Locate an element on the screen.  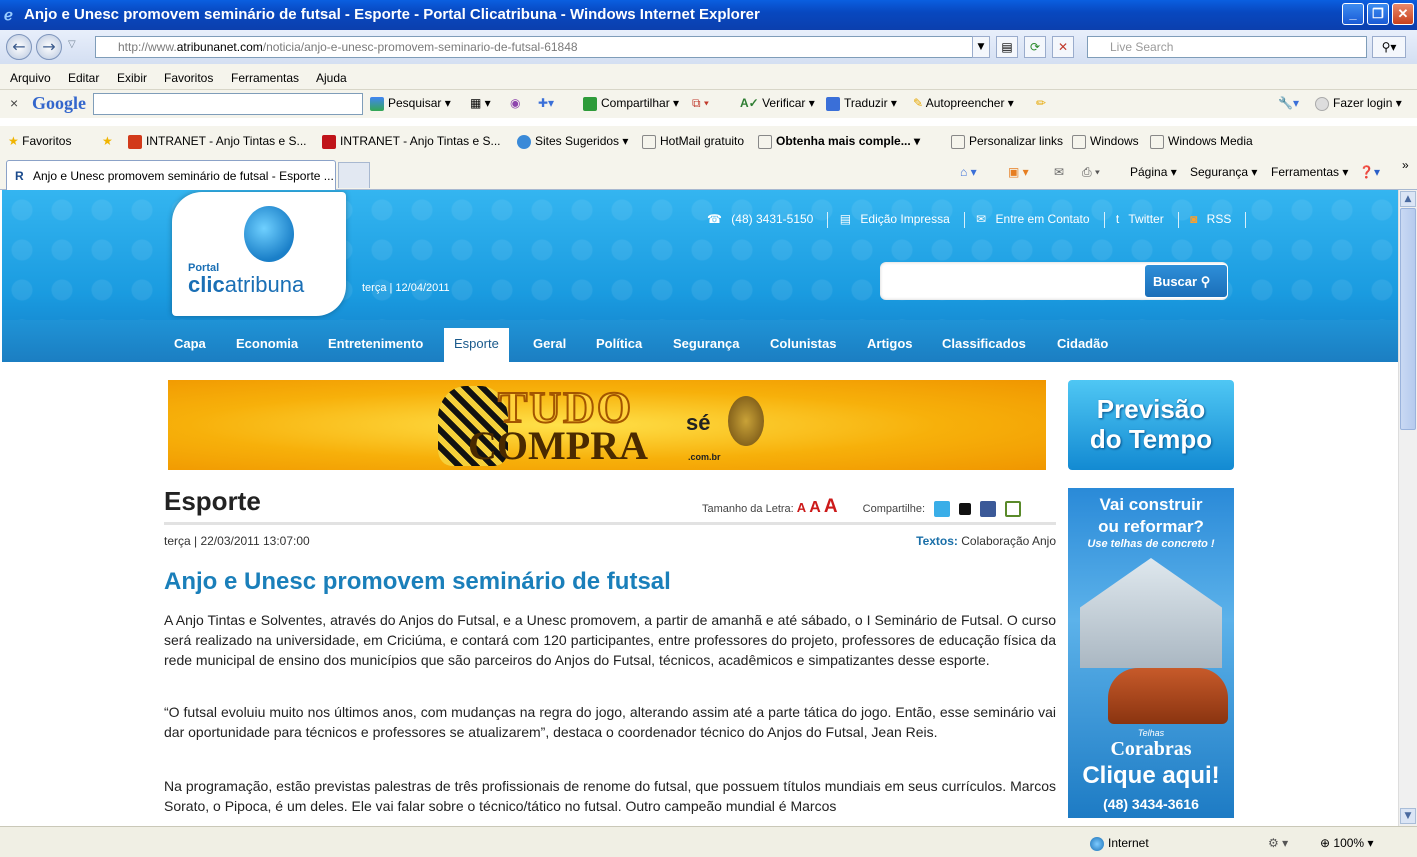
back-button: ← is located at coordinates (19, 47).